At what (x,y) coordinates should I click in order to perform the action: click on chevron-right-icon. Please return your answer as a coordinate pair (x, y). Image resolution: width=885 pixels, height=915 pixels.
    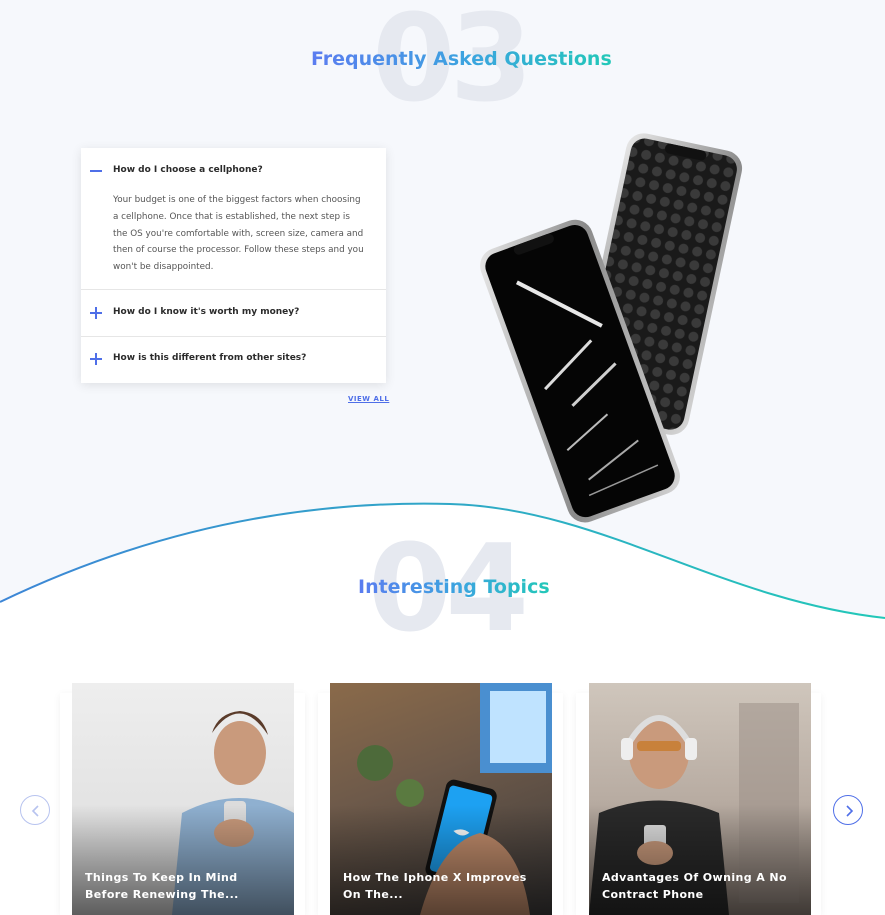
    Looking at the image, I should click on (850, 811).